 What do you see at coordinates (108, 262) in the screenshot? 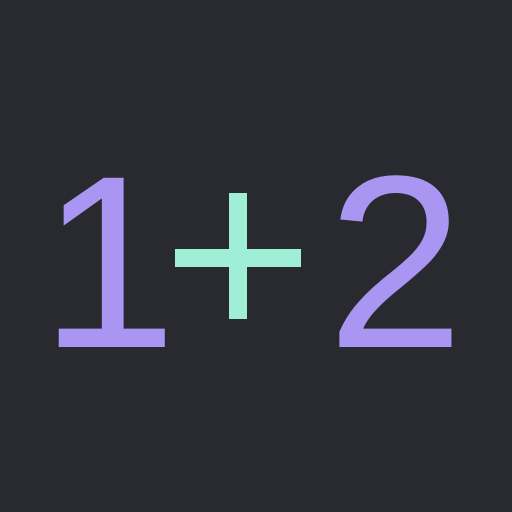
I see `left-operand: 1` at bounding box center [108, 262].